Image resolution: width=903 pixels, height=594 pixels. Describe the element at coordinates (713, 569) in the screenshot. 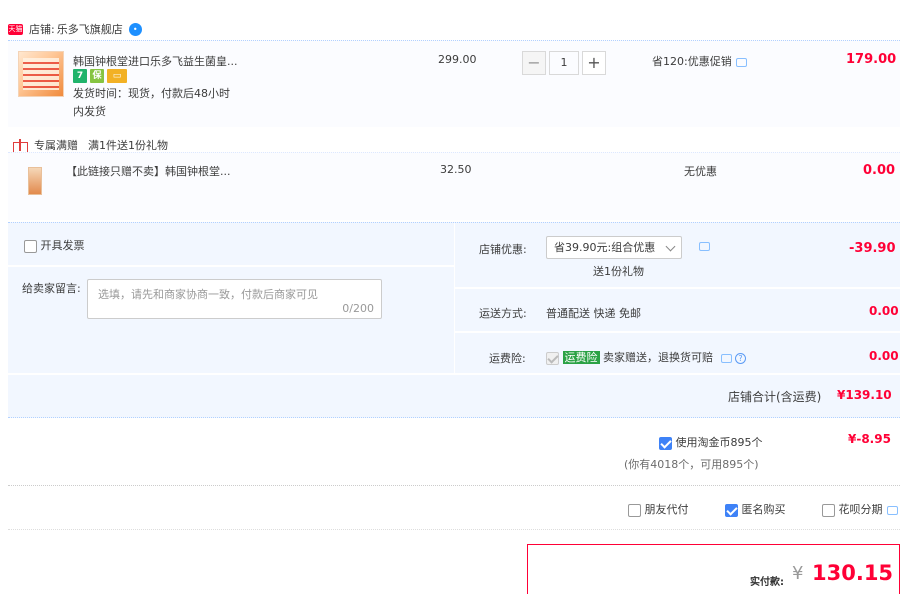

I see `payment-summary: 实付款: ¥ 130.15` at that location.